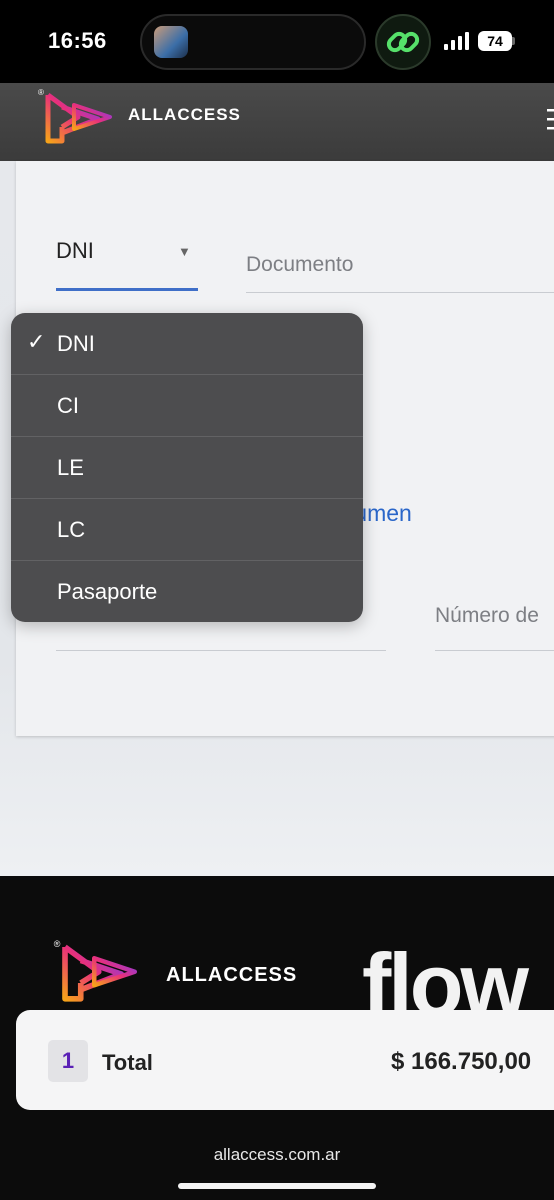 The height and width of the screenshot is (1200, 554). Describe the element at coordinates (127, 1062) in the screenshot. I see `total-label: Total` at that location.